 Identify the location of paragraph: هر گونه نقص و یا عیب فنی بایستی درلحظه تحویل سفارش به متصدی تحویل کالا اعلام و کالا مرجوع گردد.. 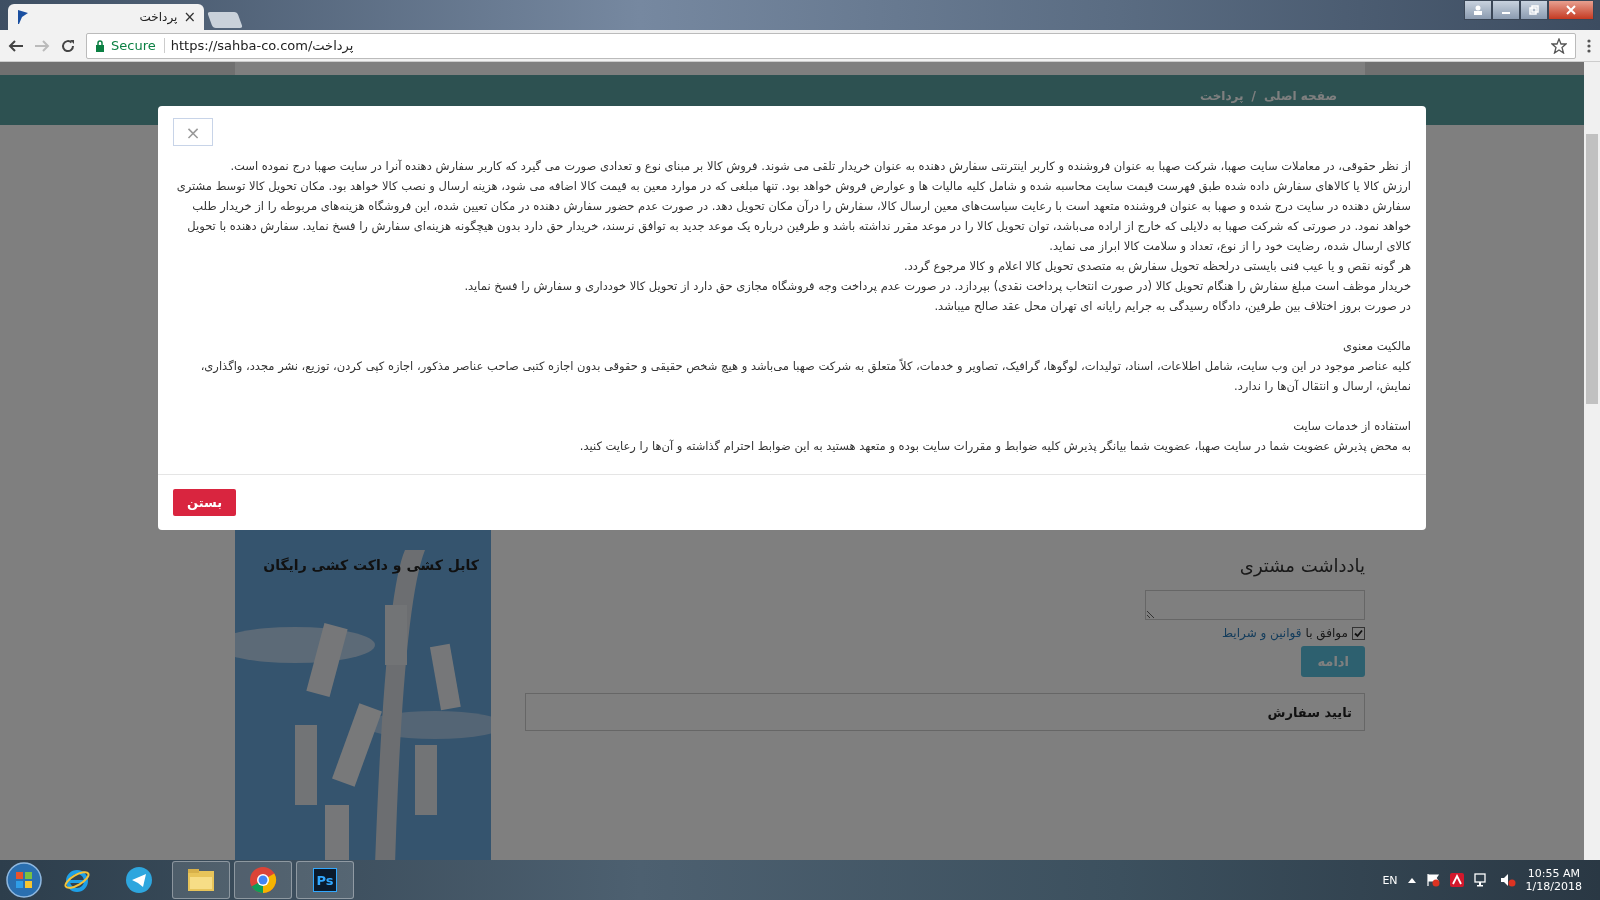
(1157, 267).